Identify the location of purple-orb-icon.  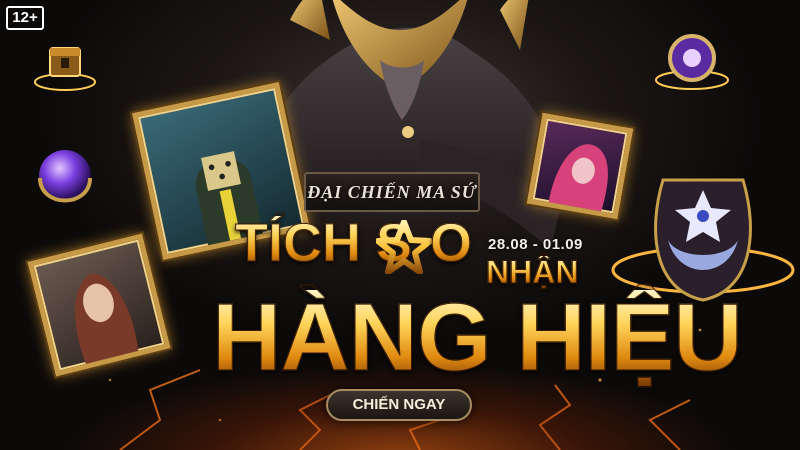
(65, 176).